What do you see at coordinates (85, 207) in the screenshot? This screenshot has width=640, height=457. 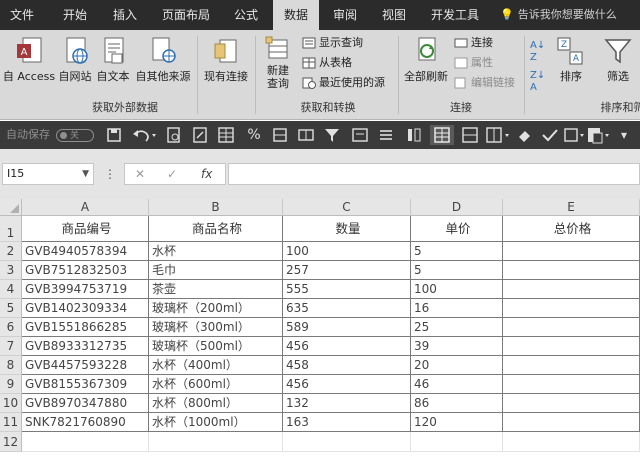 I see `column-header-a: A` at bounding box center [85, 207].